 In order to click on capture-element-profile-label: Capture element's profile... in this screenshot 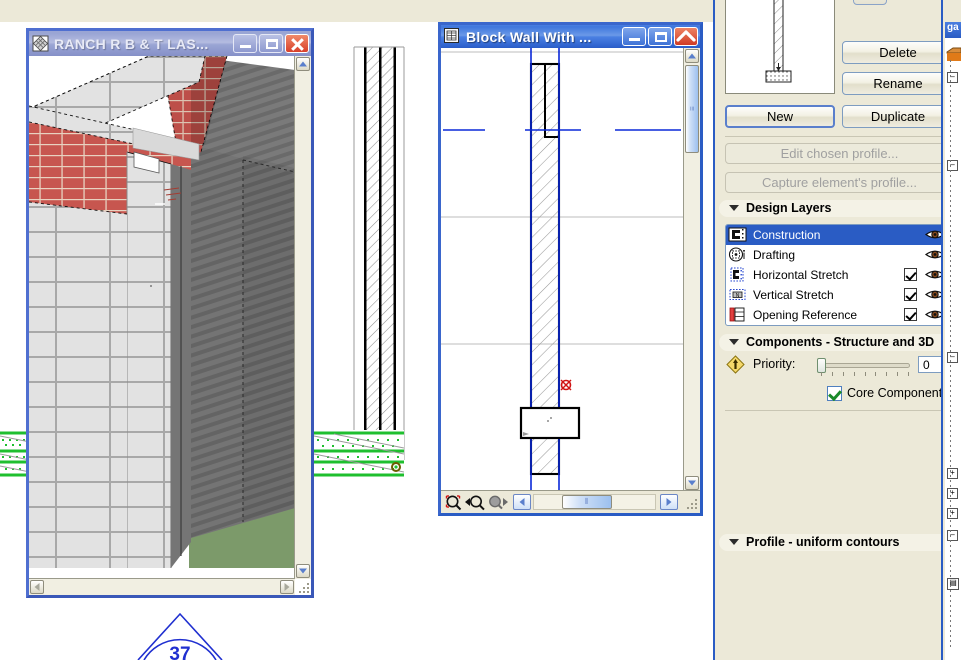, I will do `click(839, 182)`.